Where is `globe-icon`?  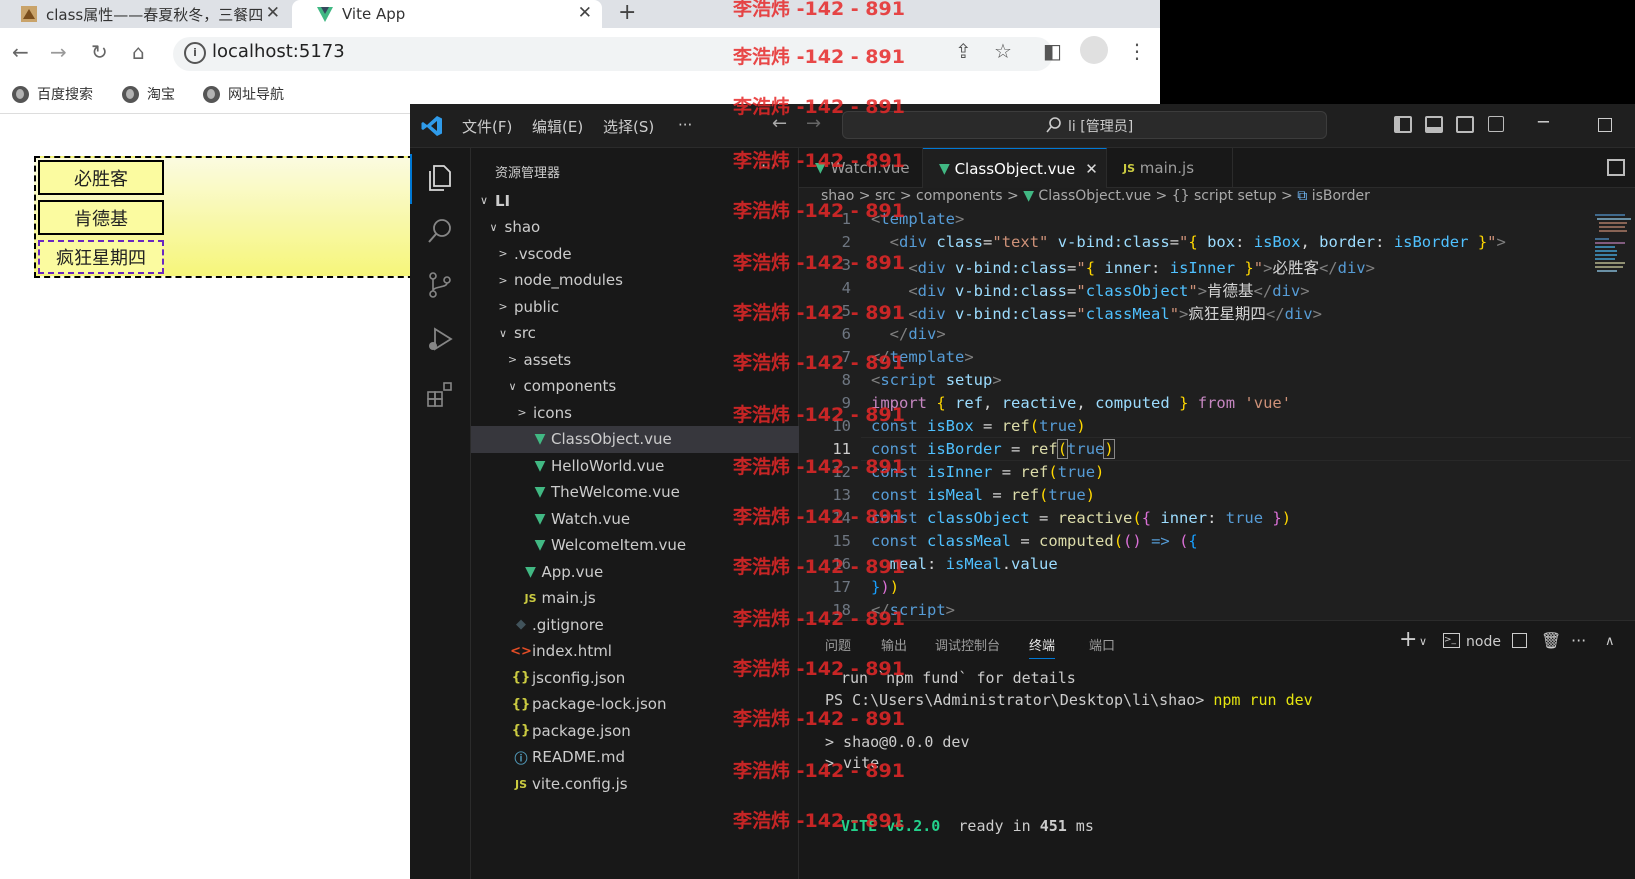 globe-icon is located at coordinates (130, 94).